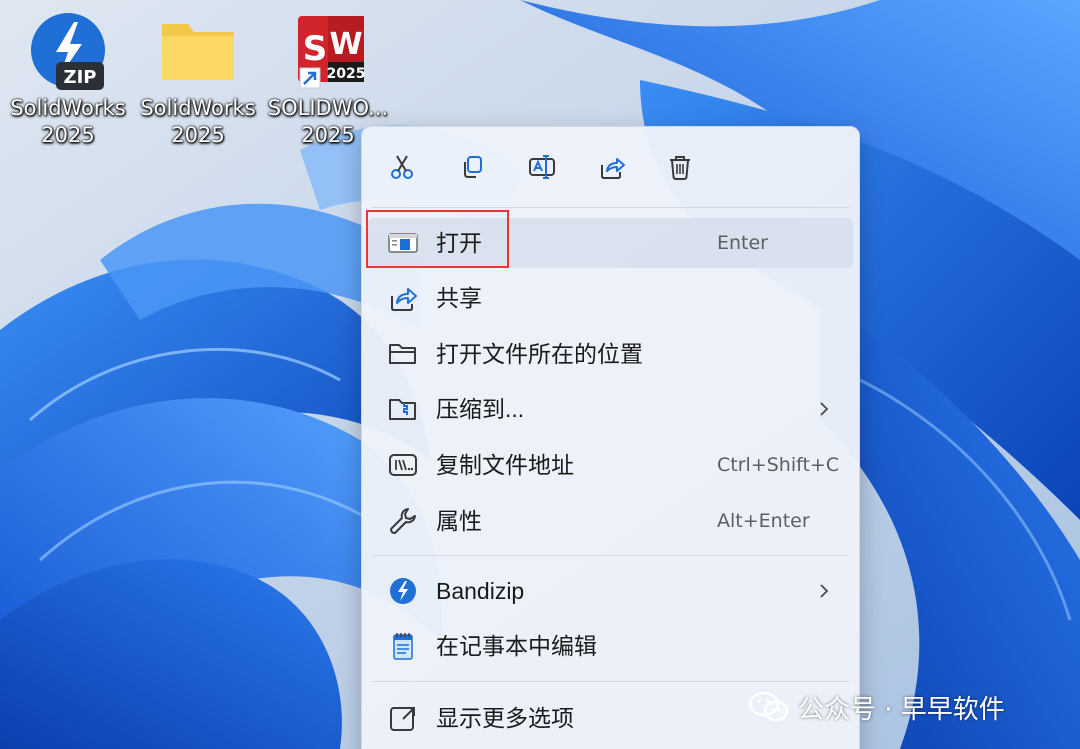 Image resolution: width=1080 pixels, height=749 pixels. What do you see at coordinates (402, 719) in the screenshot?
I see `more-options-icon` at bounding box center [402, 719].